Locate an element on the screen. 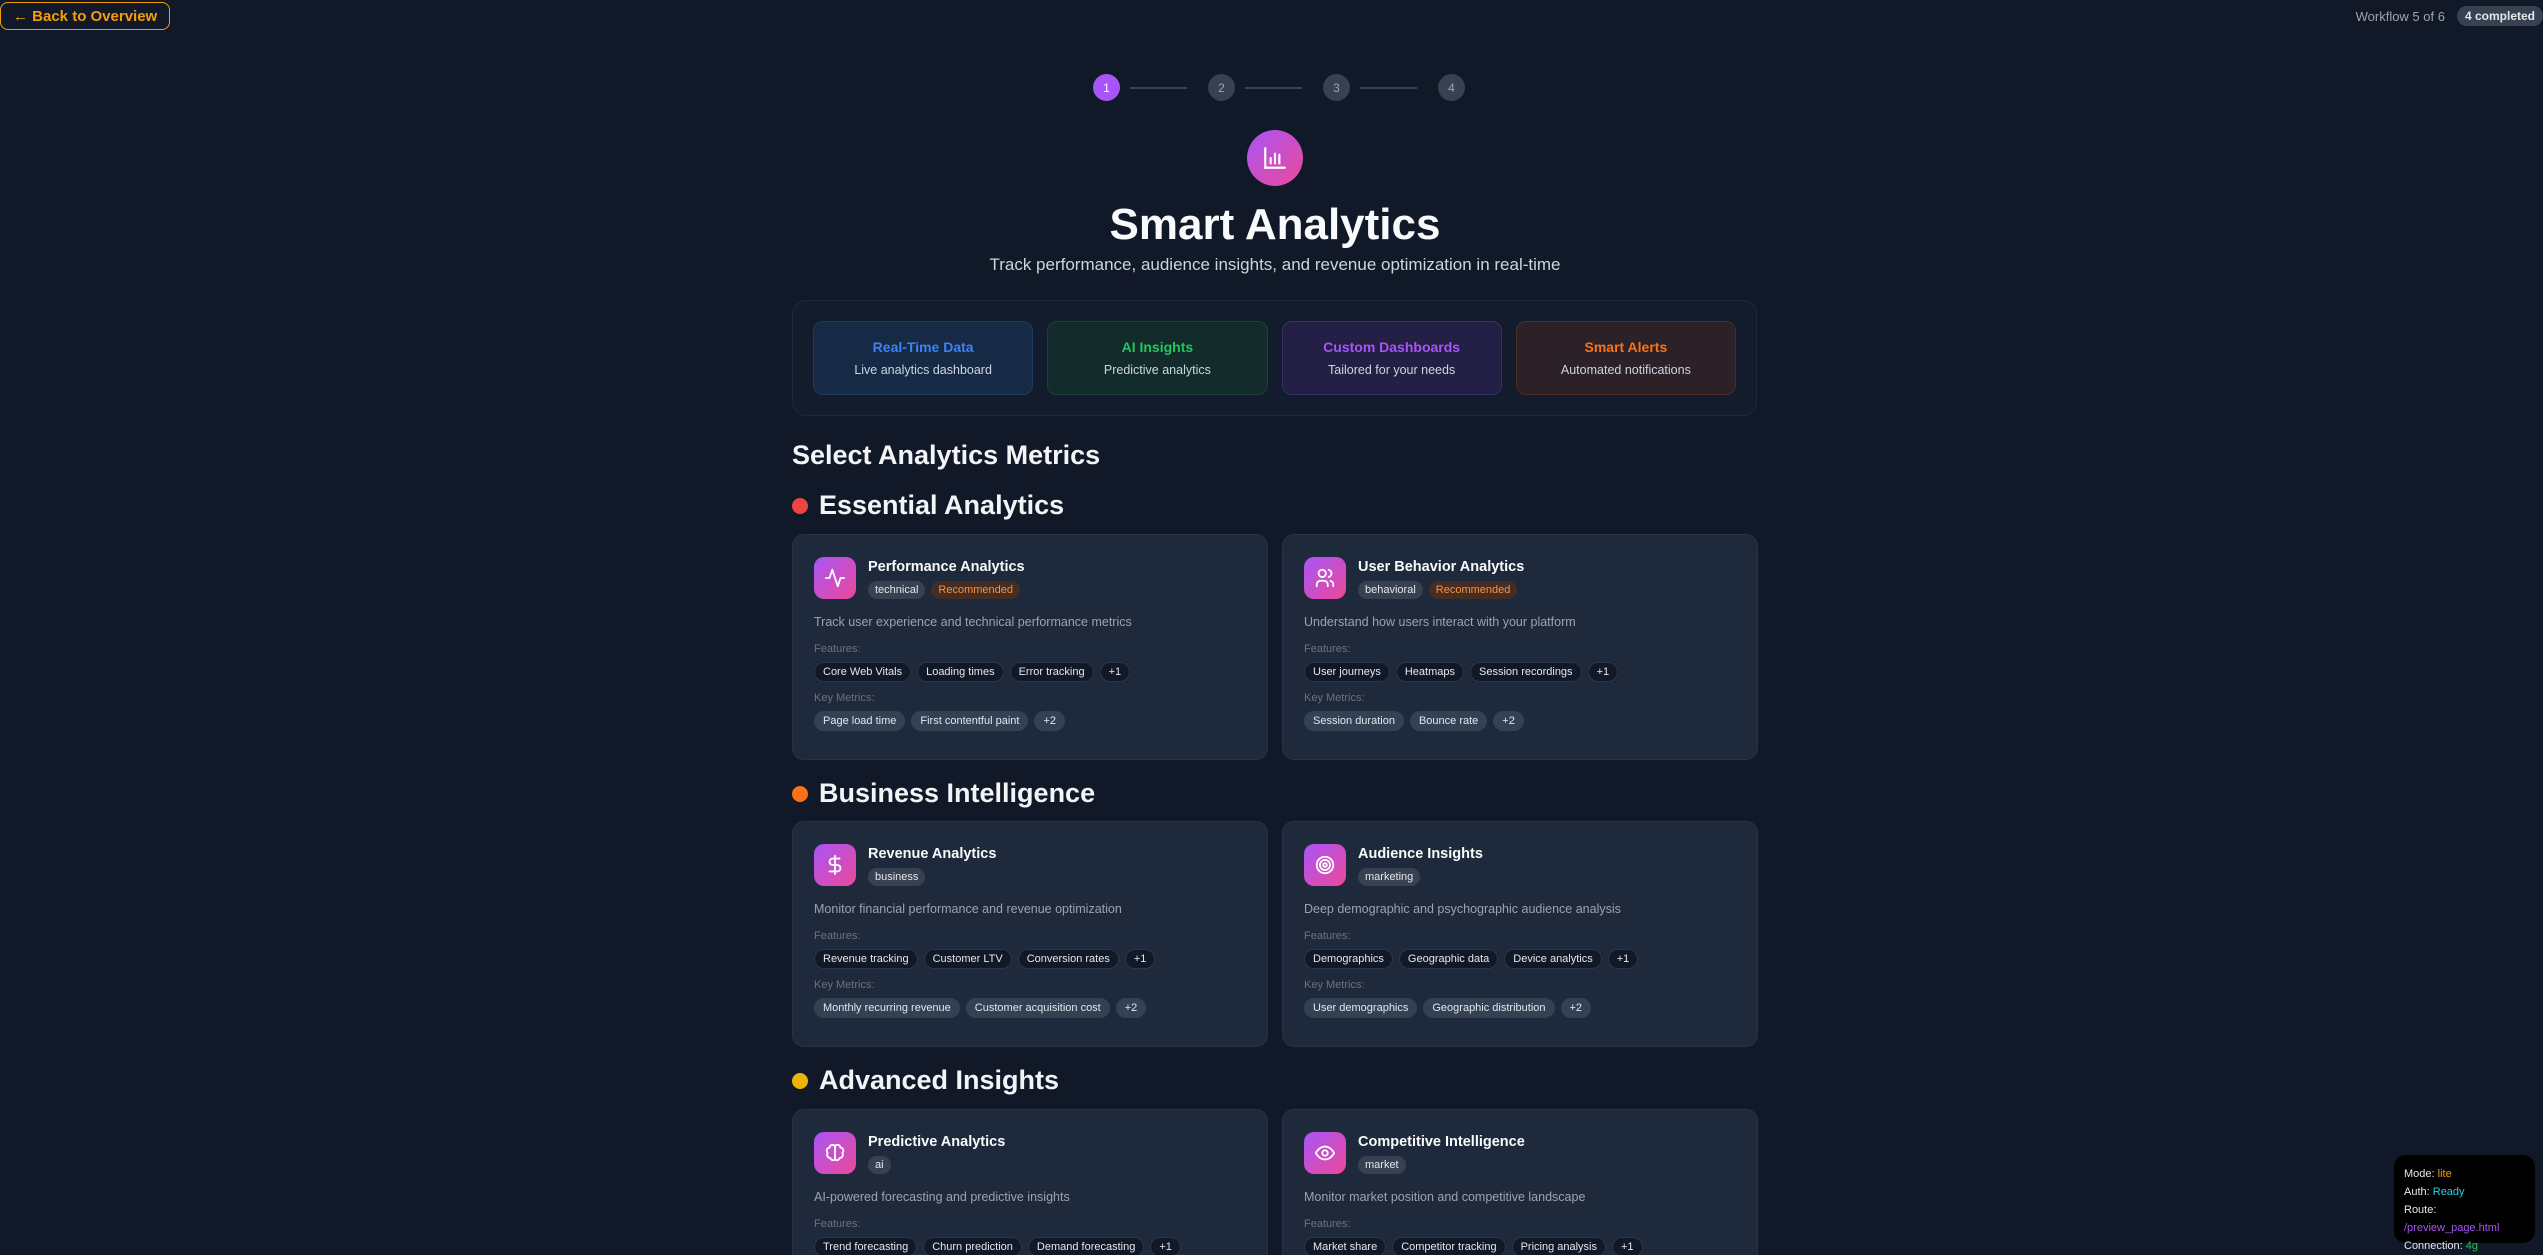 The width and height of the screenshot is (2543, 1255). feature-chip: Demand forecasting is located at coordinates (1086, 1246).